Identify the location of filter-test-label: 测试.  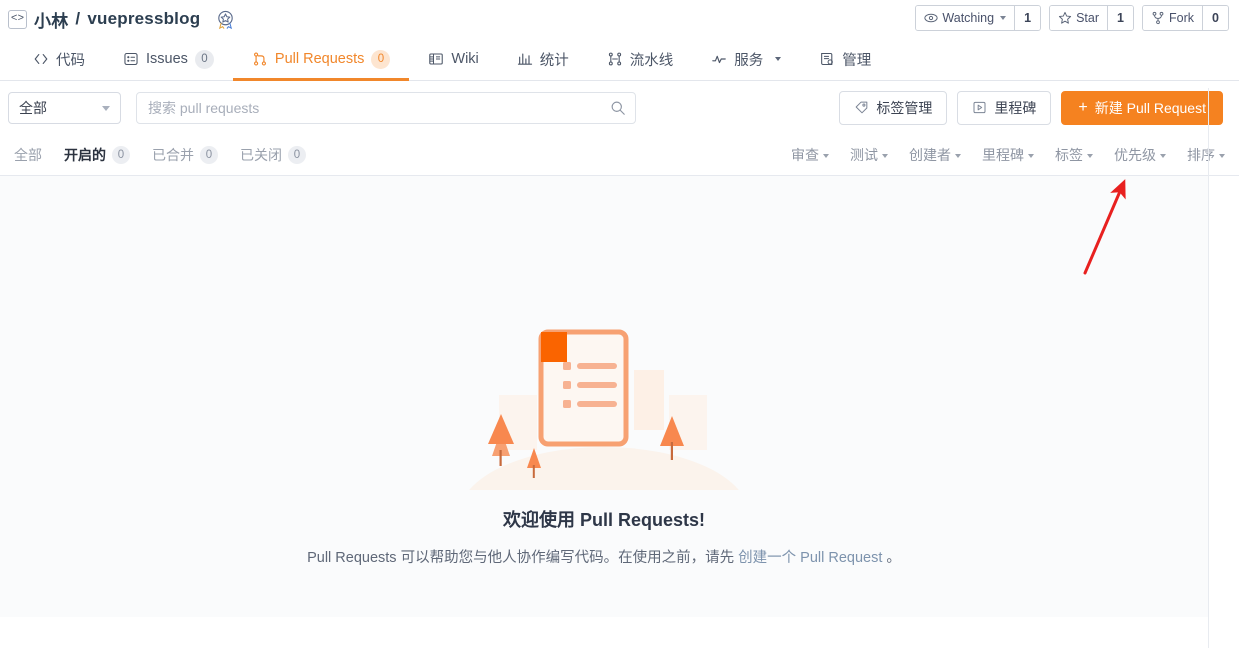
(864, 154).